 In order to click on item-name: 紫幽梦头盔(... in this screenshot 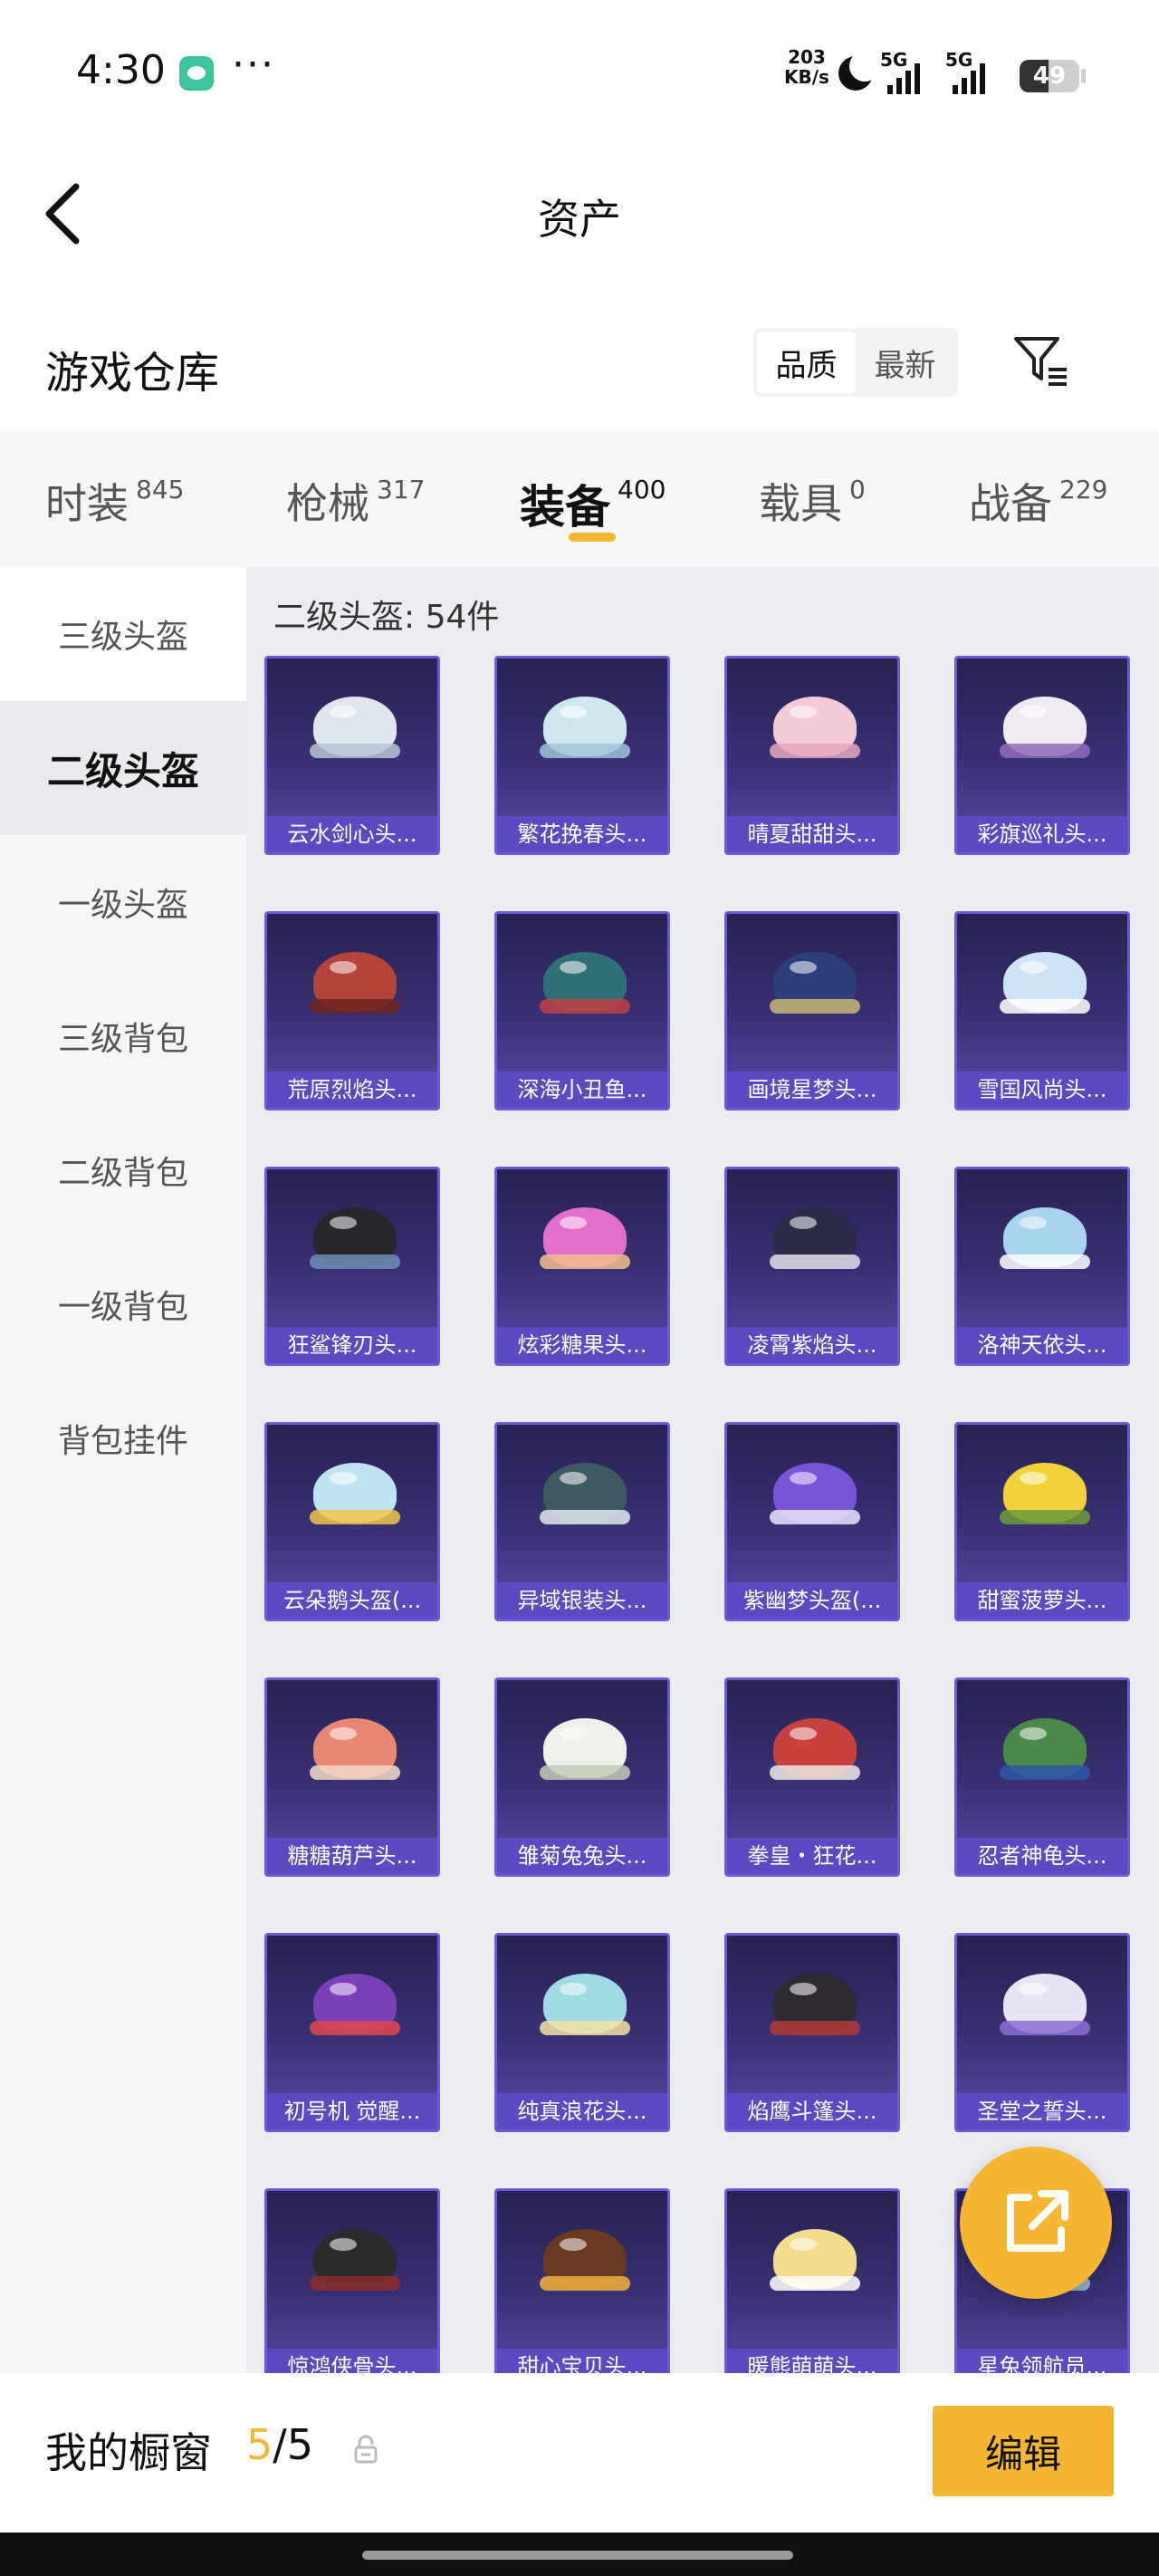, I will do `click(812, 1600)`.